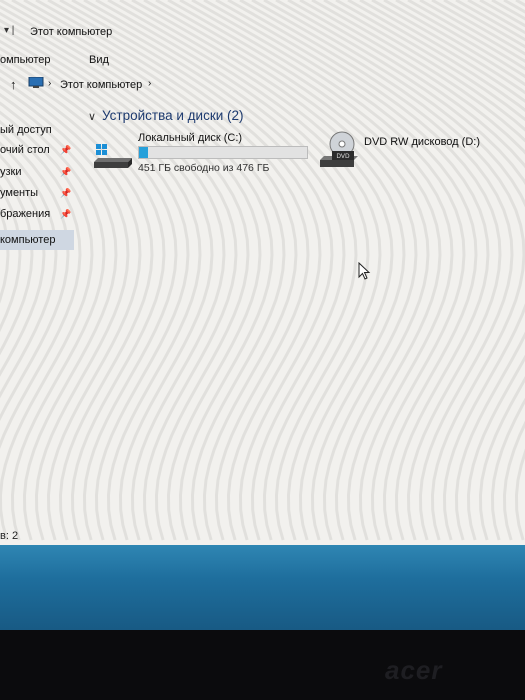 This screenshot has width=525, height=700. I want to click on nav-item-this-pc: компьютер, so click(37, 240).